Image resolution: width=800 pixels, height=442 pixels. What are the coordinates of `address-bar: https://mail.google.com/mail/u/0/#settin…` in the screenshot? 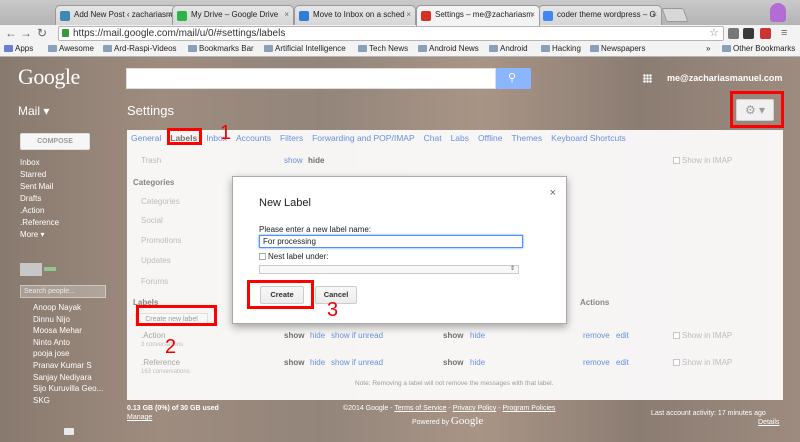 It's located at (391, 33).